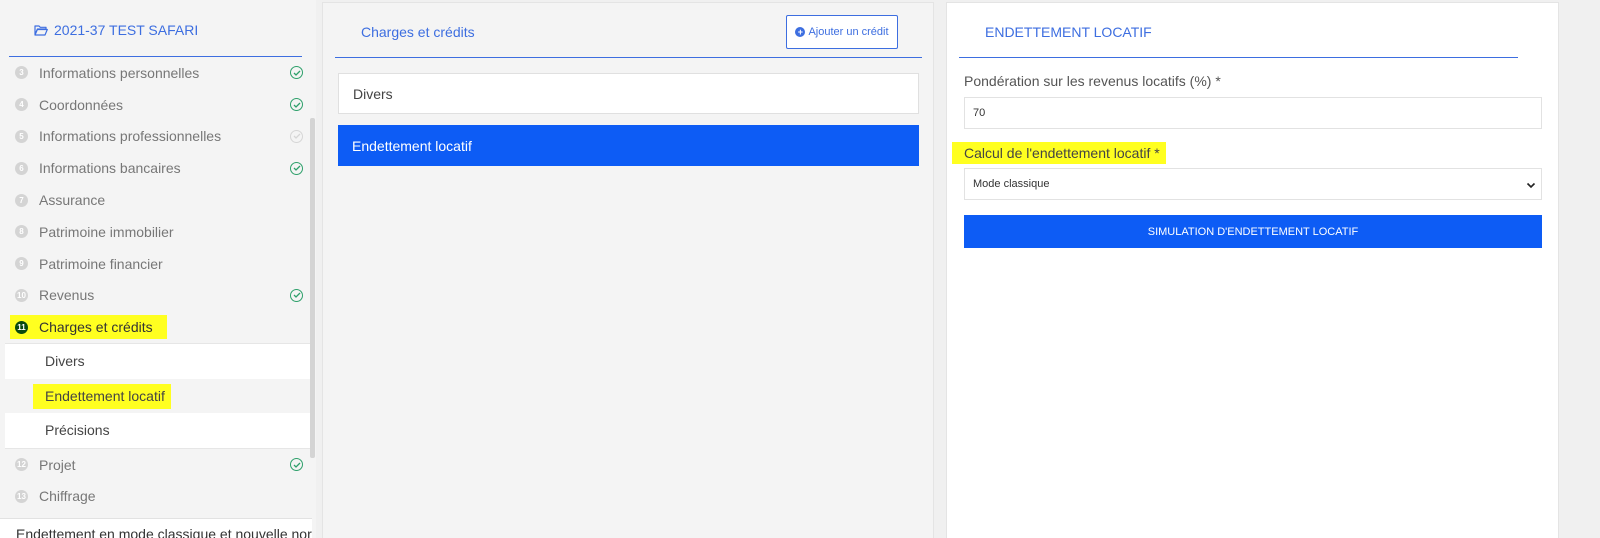  I want to click on step-number-badge: 9, so click(21, 264).